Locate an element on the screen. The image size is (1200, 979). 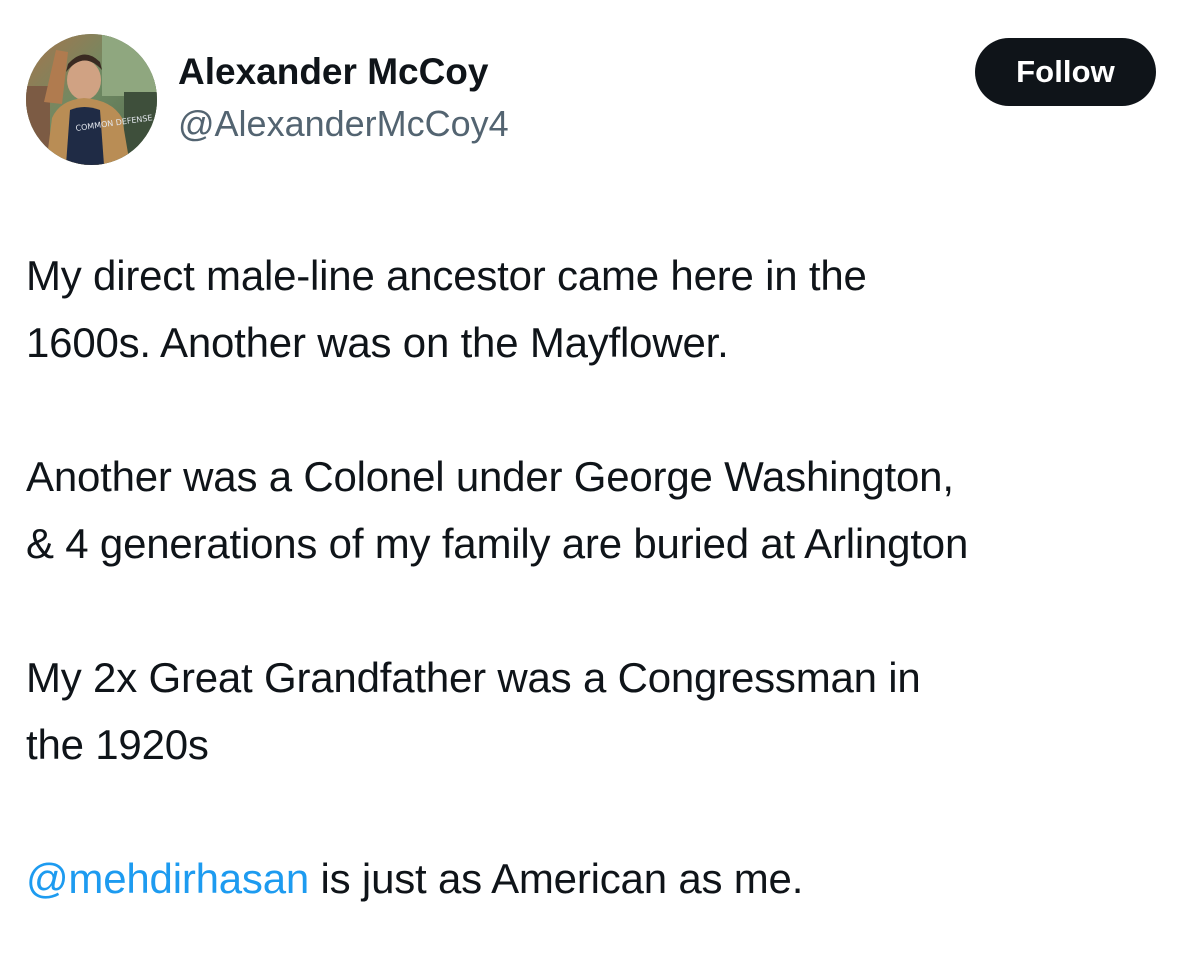
mention-link: @mehdirhasan is located at coordinates (167, 878).